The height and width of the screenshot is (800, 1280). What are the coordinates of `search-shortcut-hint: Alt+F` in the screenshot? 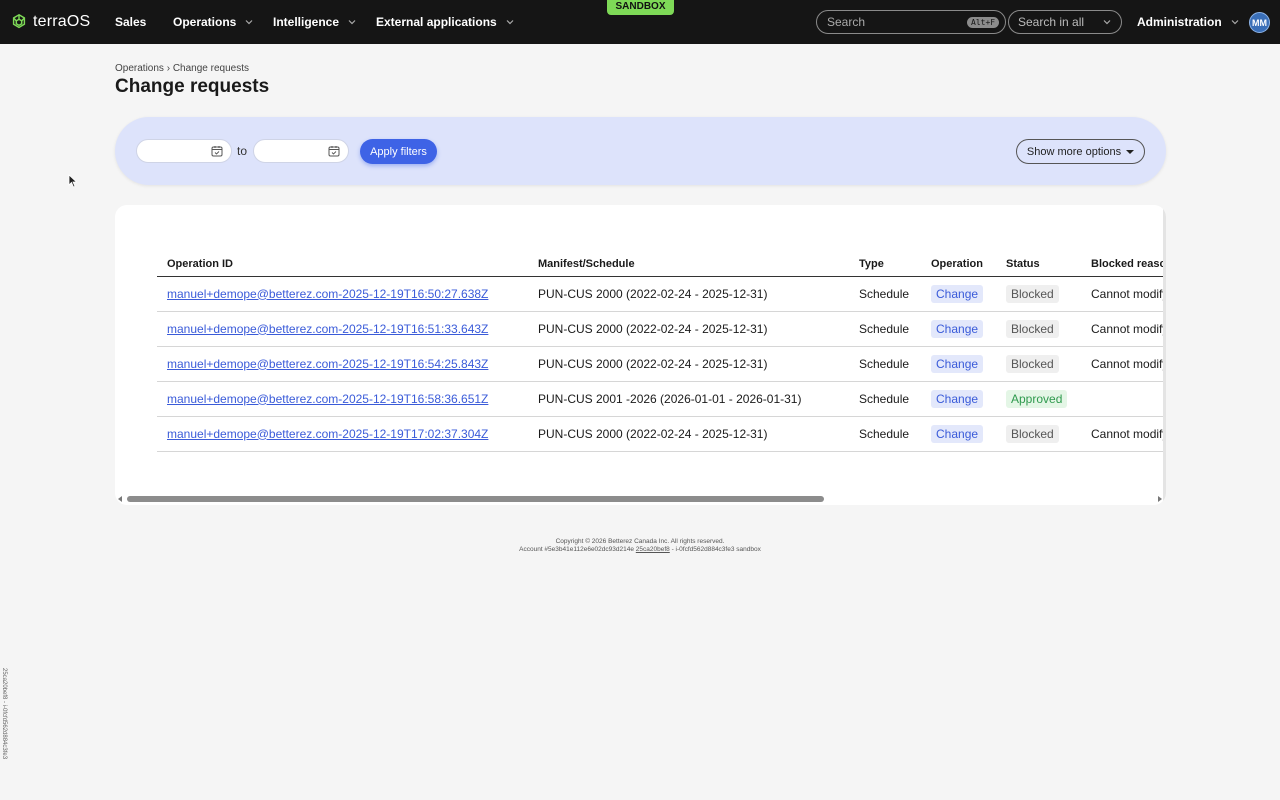 It's located at (983, 22).